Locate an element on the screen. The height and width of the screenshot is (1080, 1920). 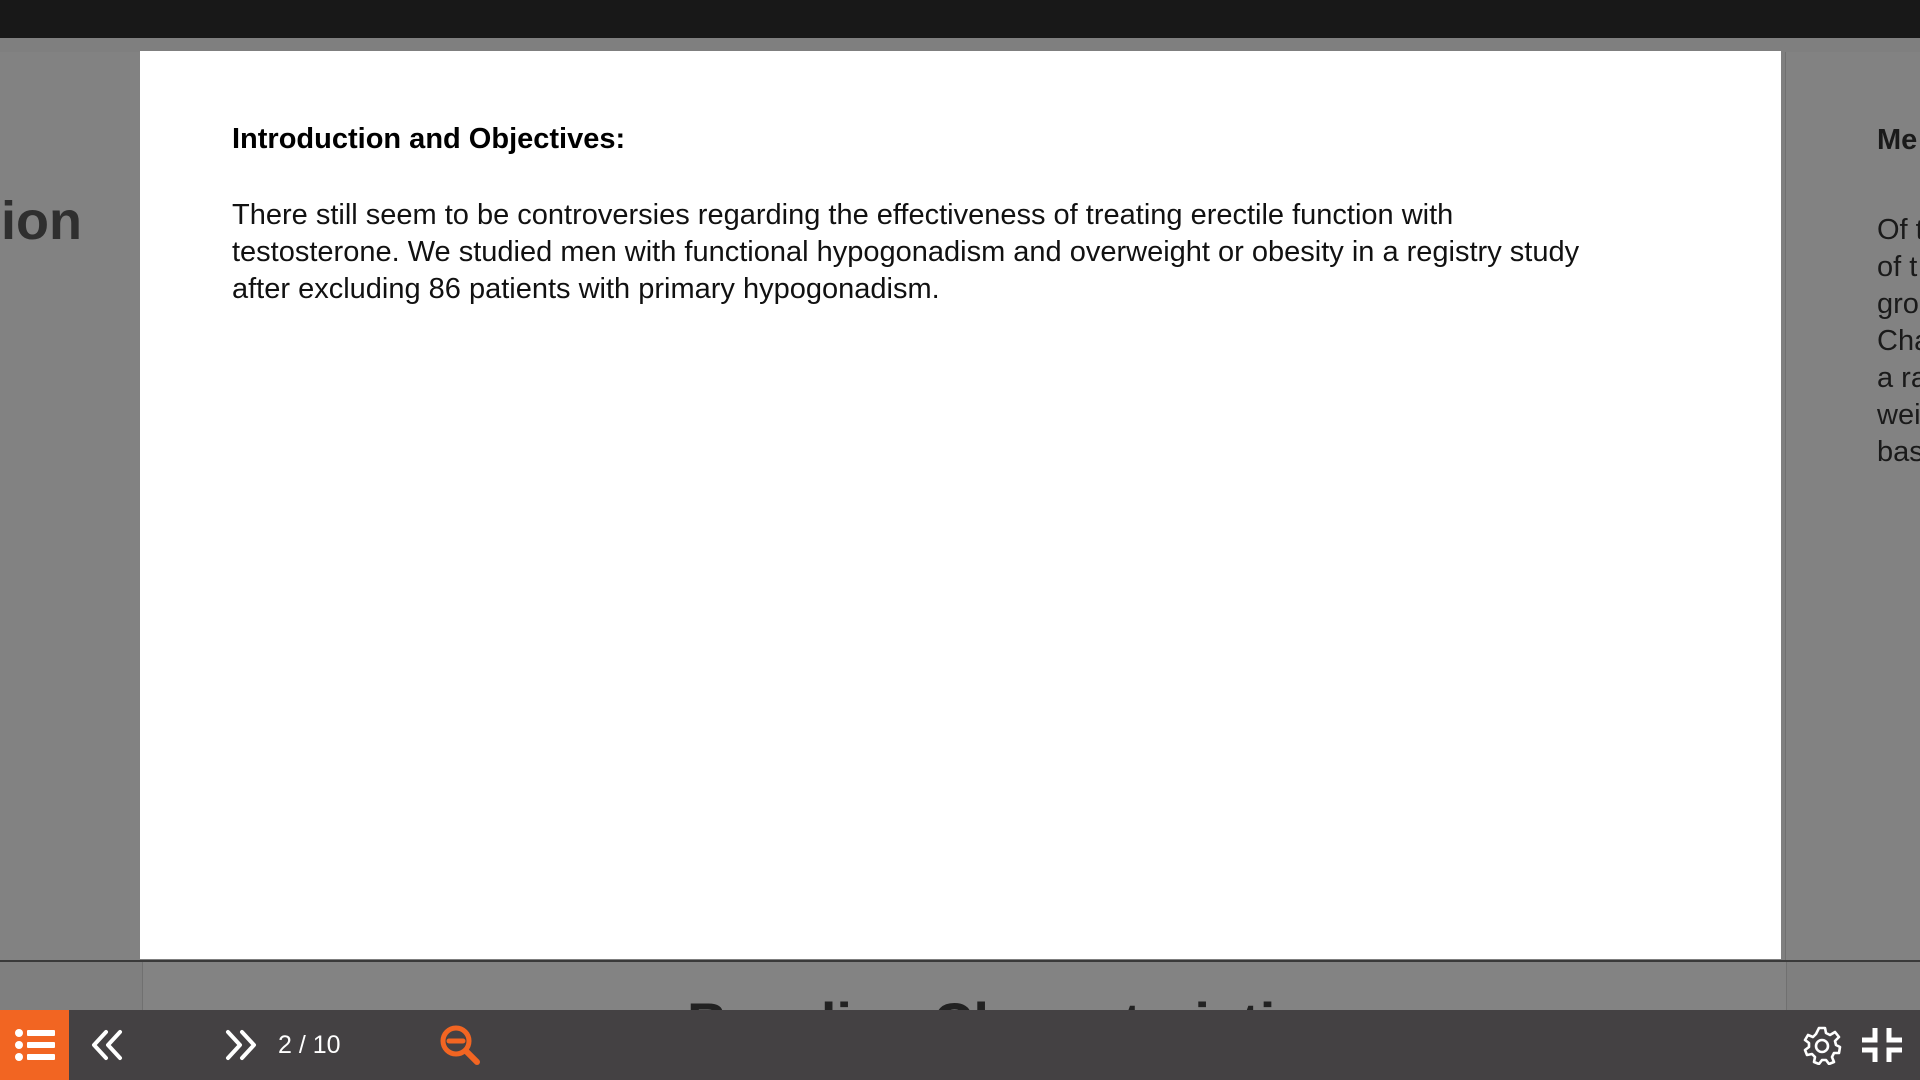
next-slide-line: a ra is located at coordinates (1898, 378).